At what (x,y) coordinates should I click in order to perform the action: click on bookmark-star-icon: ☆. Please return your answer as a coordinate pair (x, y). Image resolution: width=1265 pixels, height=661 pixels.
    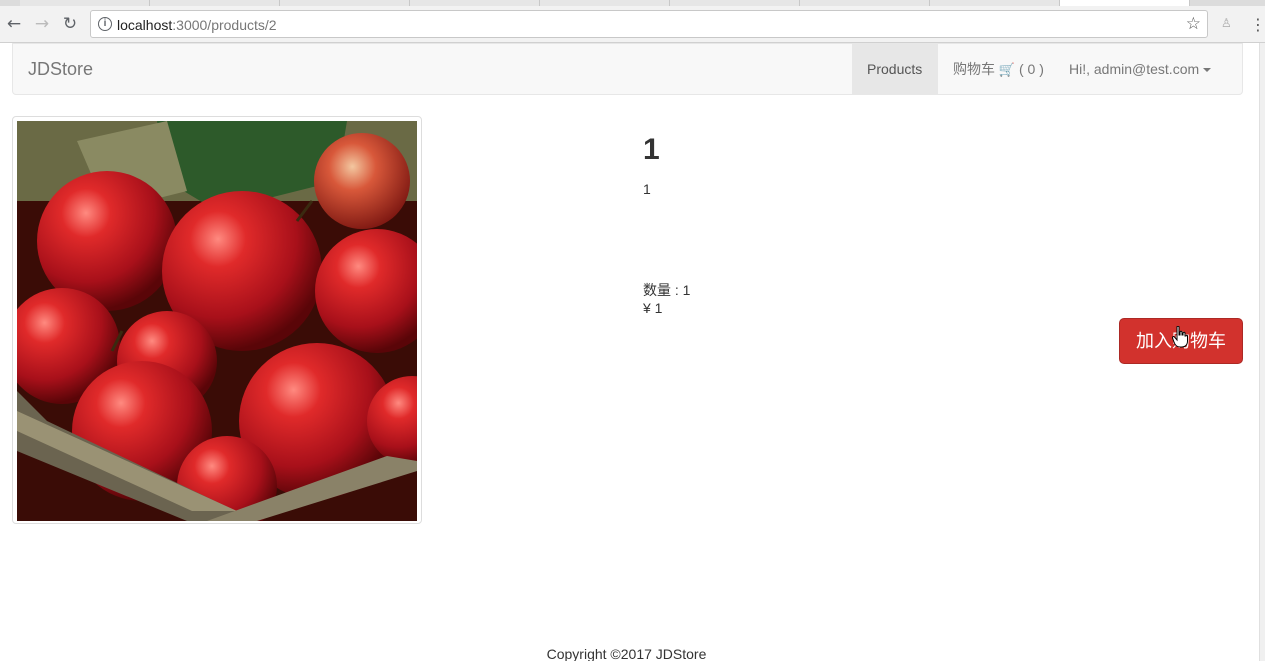
    Looking at the image, I should click on (1193, 24).